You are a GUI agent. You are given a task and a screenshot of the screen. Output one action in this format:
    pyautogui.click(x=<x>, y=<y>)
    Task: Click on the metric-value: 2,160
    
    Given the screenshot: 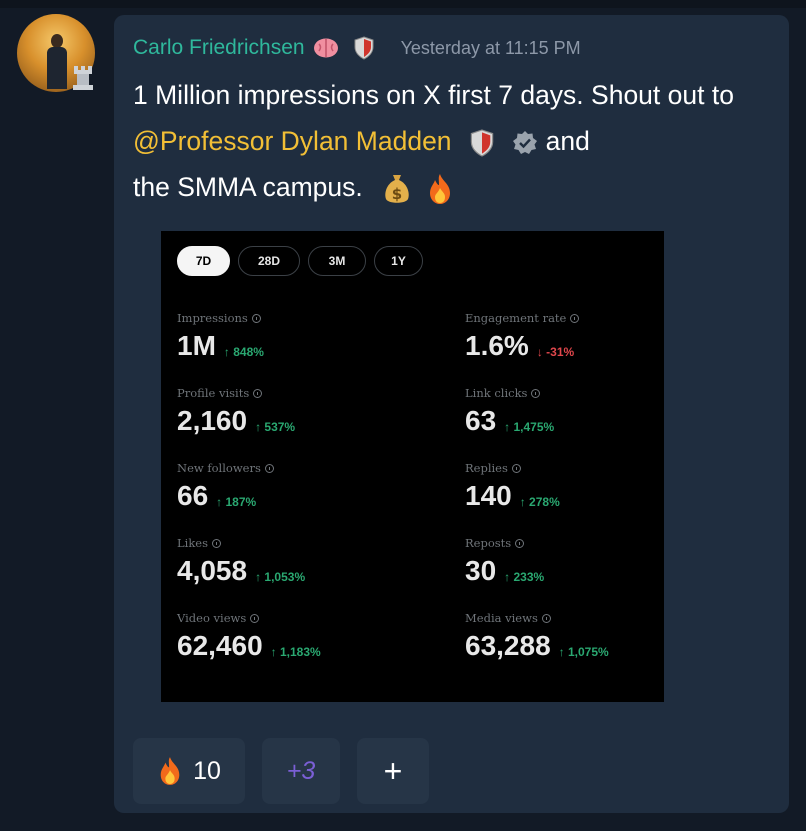 What is the action you would take?
    pyautogui.click(x=212, y=420)
    